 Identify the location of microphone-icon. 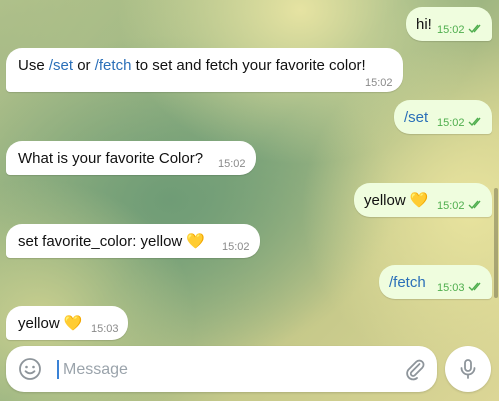
(468, 369).